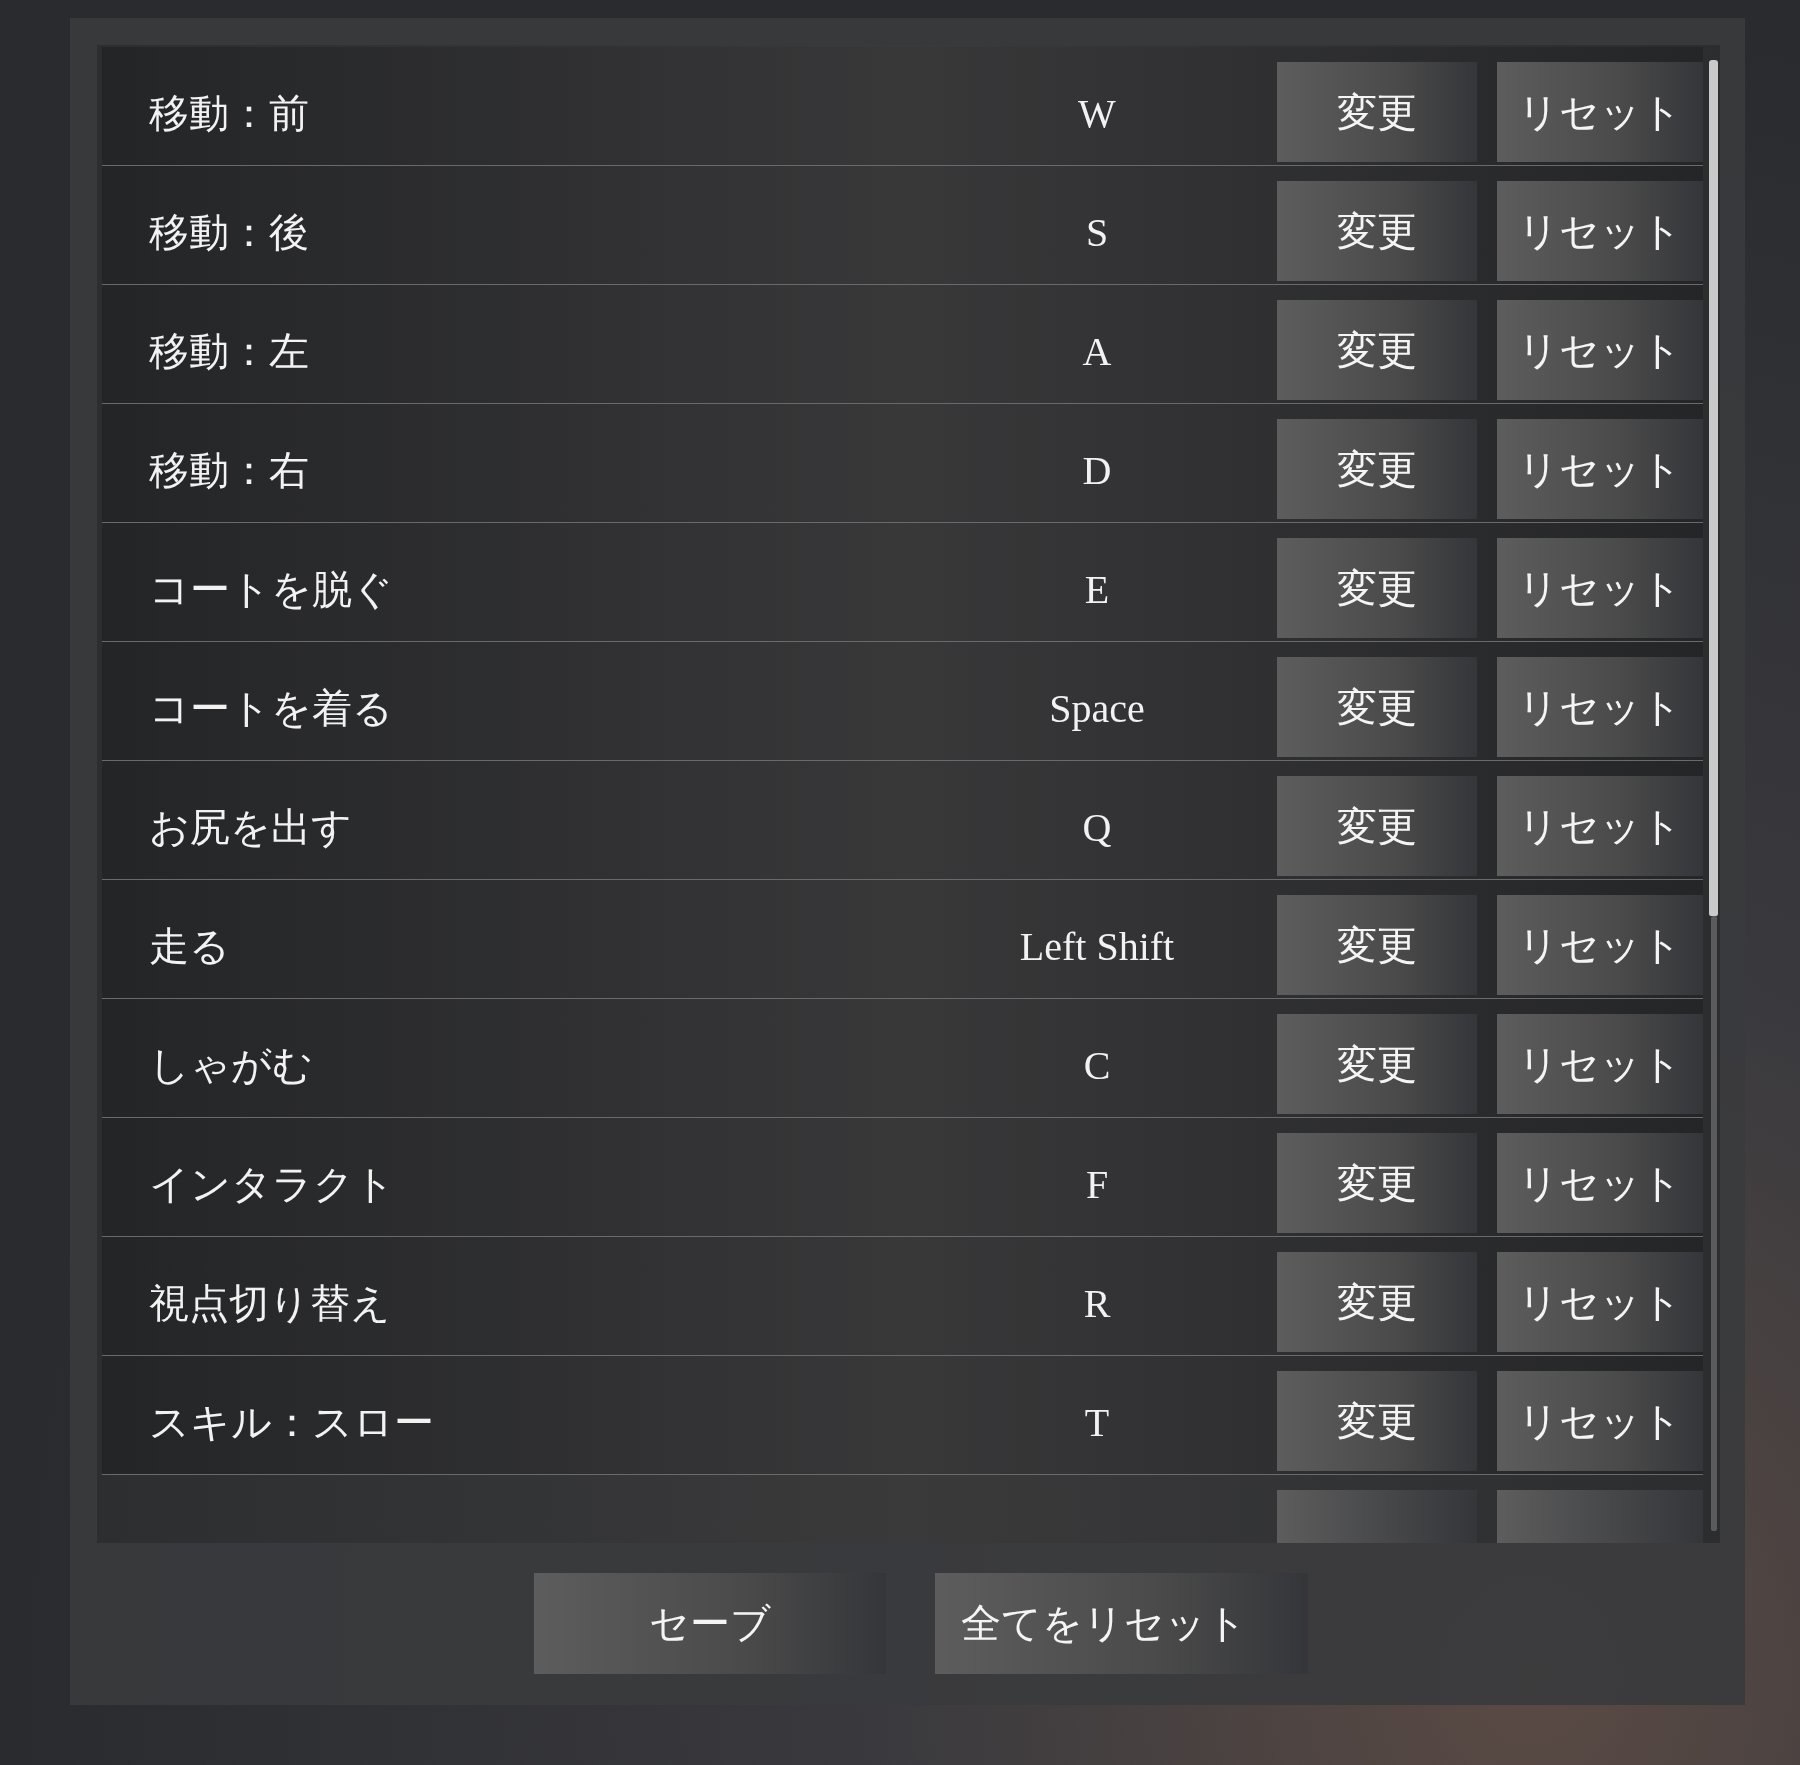  Describe the element at coordinates (271, 708) in the screenshot. I see `action-label: コートを着る` at that location.